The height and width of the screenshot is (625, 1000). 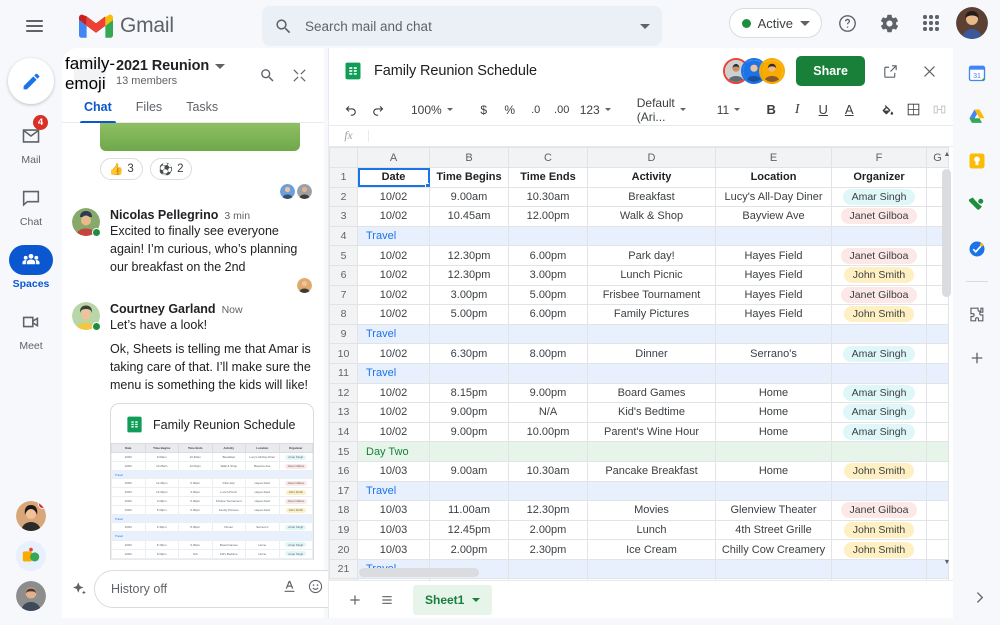 What do you see at coordinates (639, 451) in the screenshot?
I see `table-row: 15 Day Two` at bounding box center [639, 451].